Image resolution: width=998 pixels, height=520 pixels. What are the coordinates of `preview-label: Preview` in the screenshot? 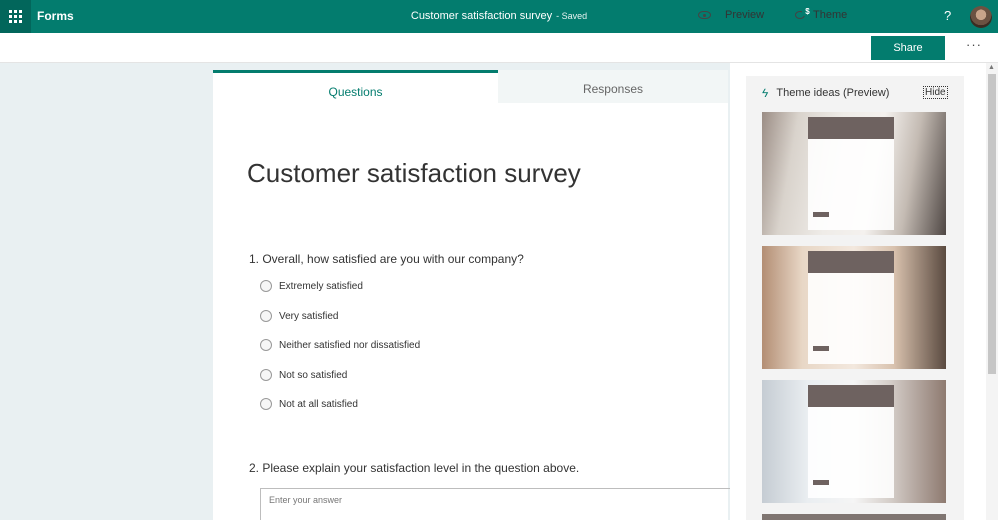 It's located at (745, 15).